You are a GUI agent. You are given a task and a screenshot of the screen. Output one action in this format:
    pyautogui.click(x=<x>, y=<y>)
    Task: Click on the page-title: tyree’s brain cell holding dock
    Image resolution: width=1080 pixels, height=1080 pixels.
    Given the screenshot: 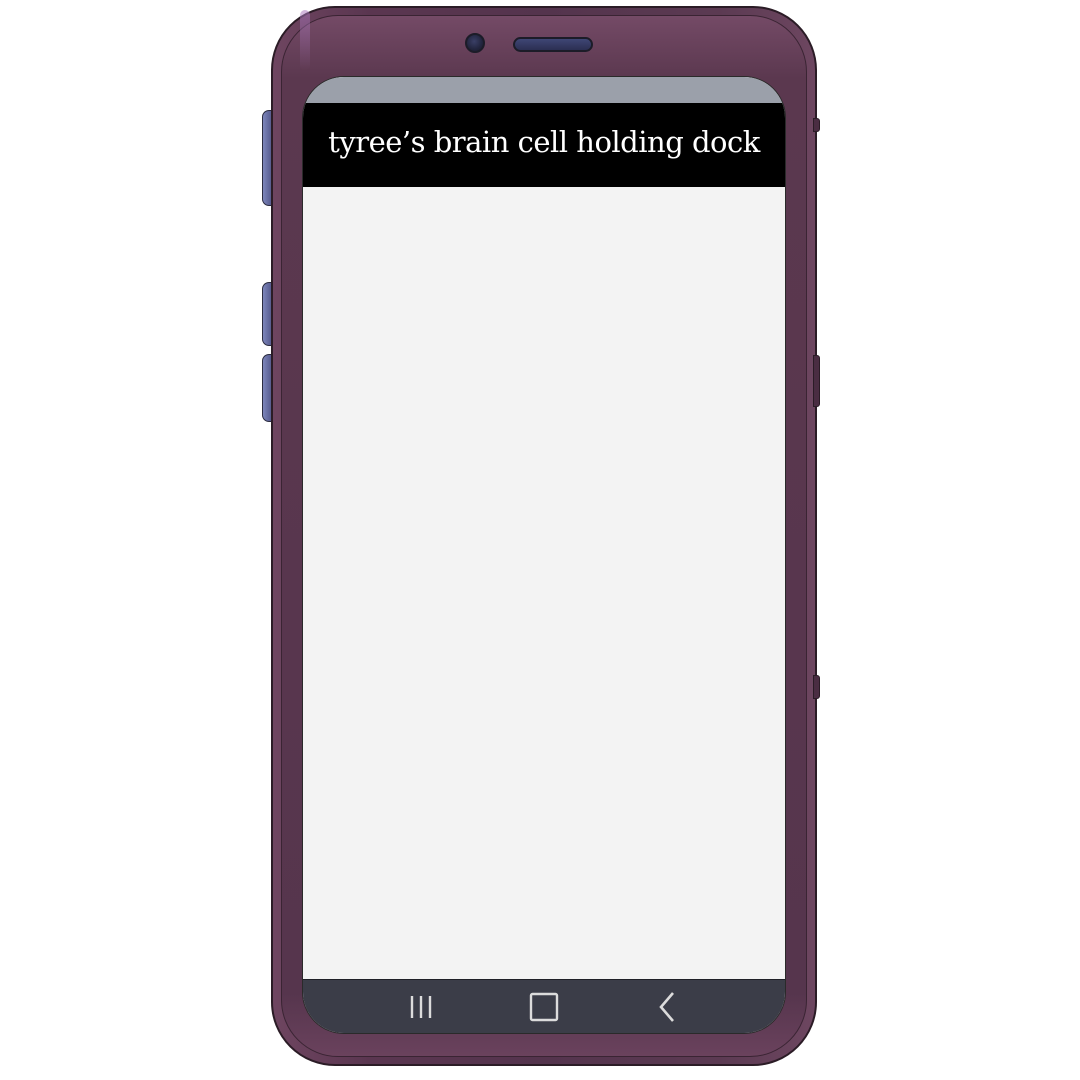 What is the action you would take?
    pyautogui.click(x=544, y=142)
    